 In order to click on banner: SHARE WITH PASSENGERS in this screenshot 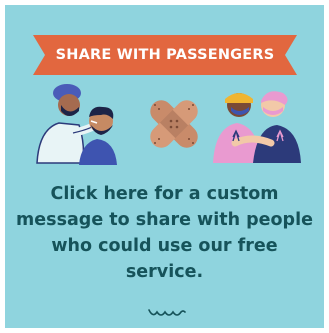, I will do `click(165, 55)`.